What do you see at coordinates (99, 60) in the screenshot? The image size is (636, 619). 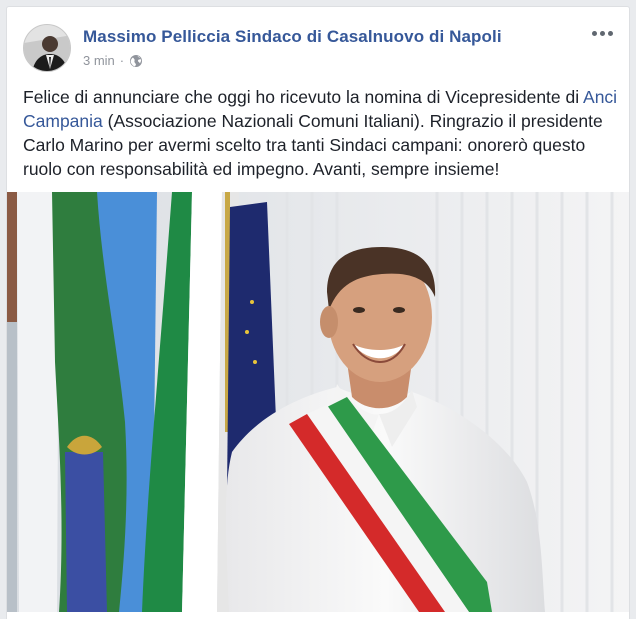 I see `post-timestamp: 3 min` at bounding box center [99, 60].